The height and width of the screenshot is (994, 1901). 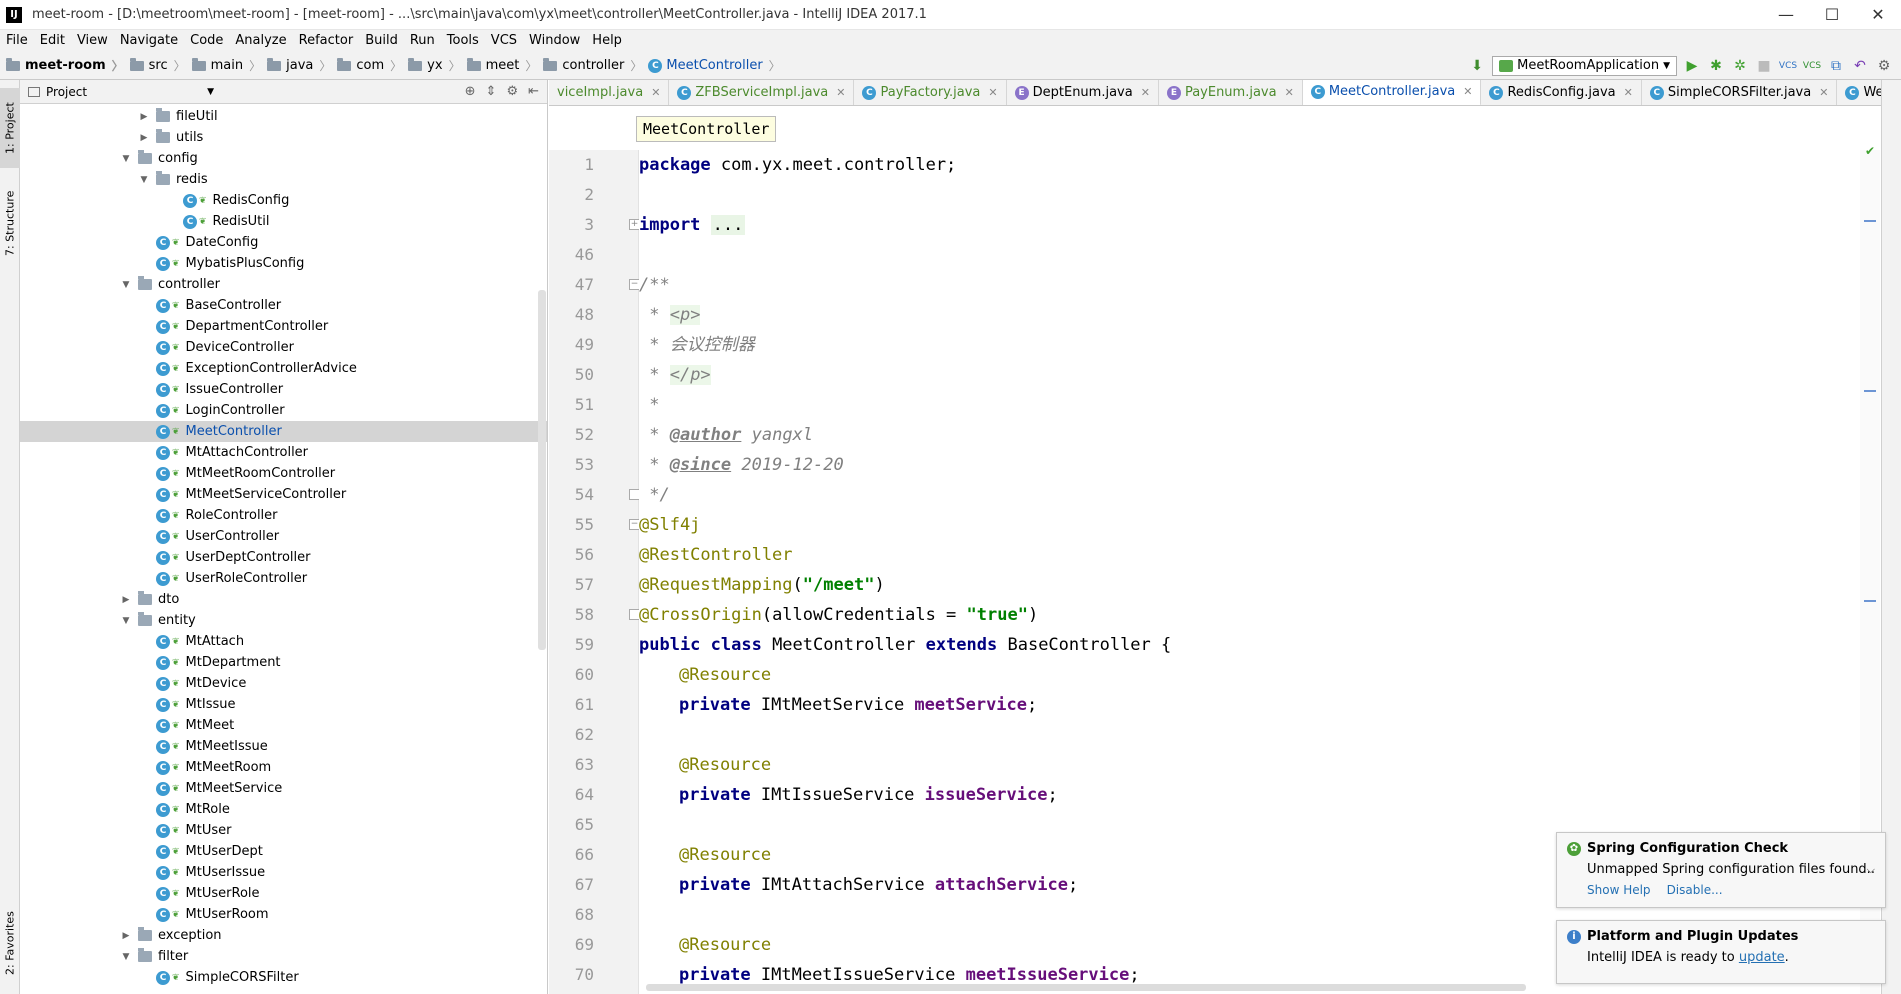 I want to click on editor-tab: CviceImpl.java✕, so click(x=609, y=92).